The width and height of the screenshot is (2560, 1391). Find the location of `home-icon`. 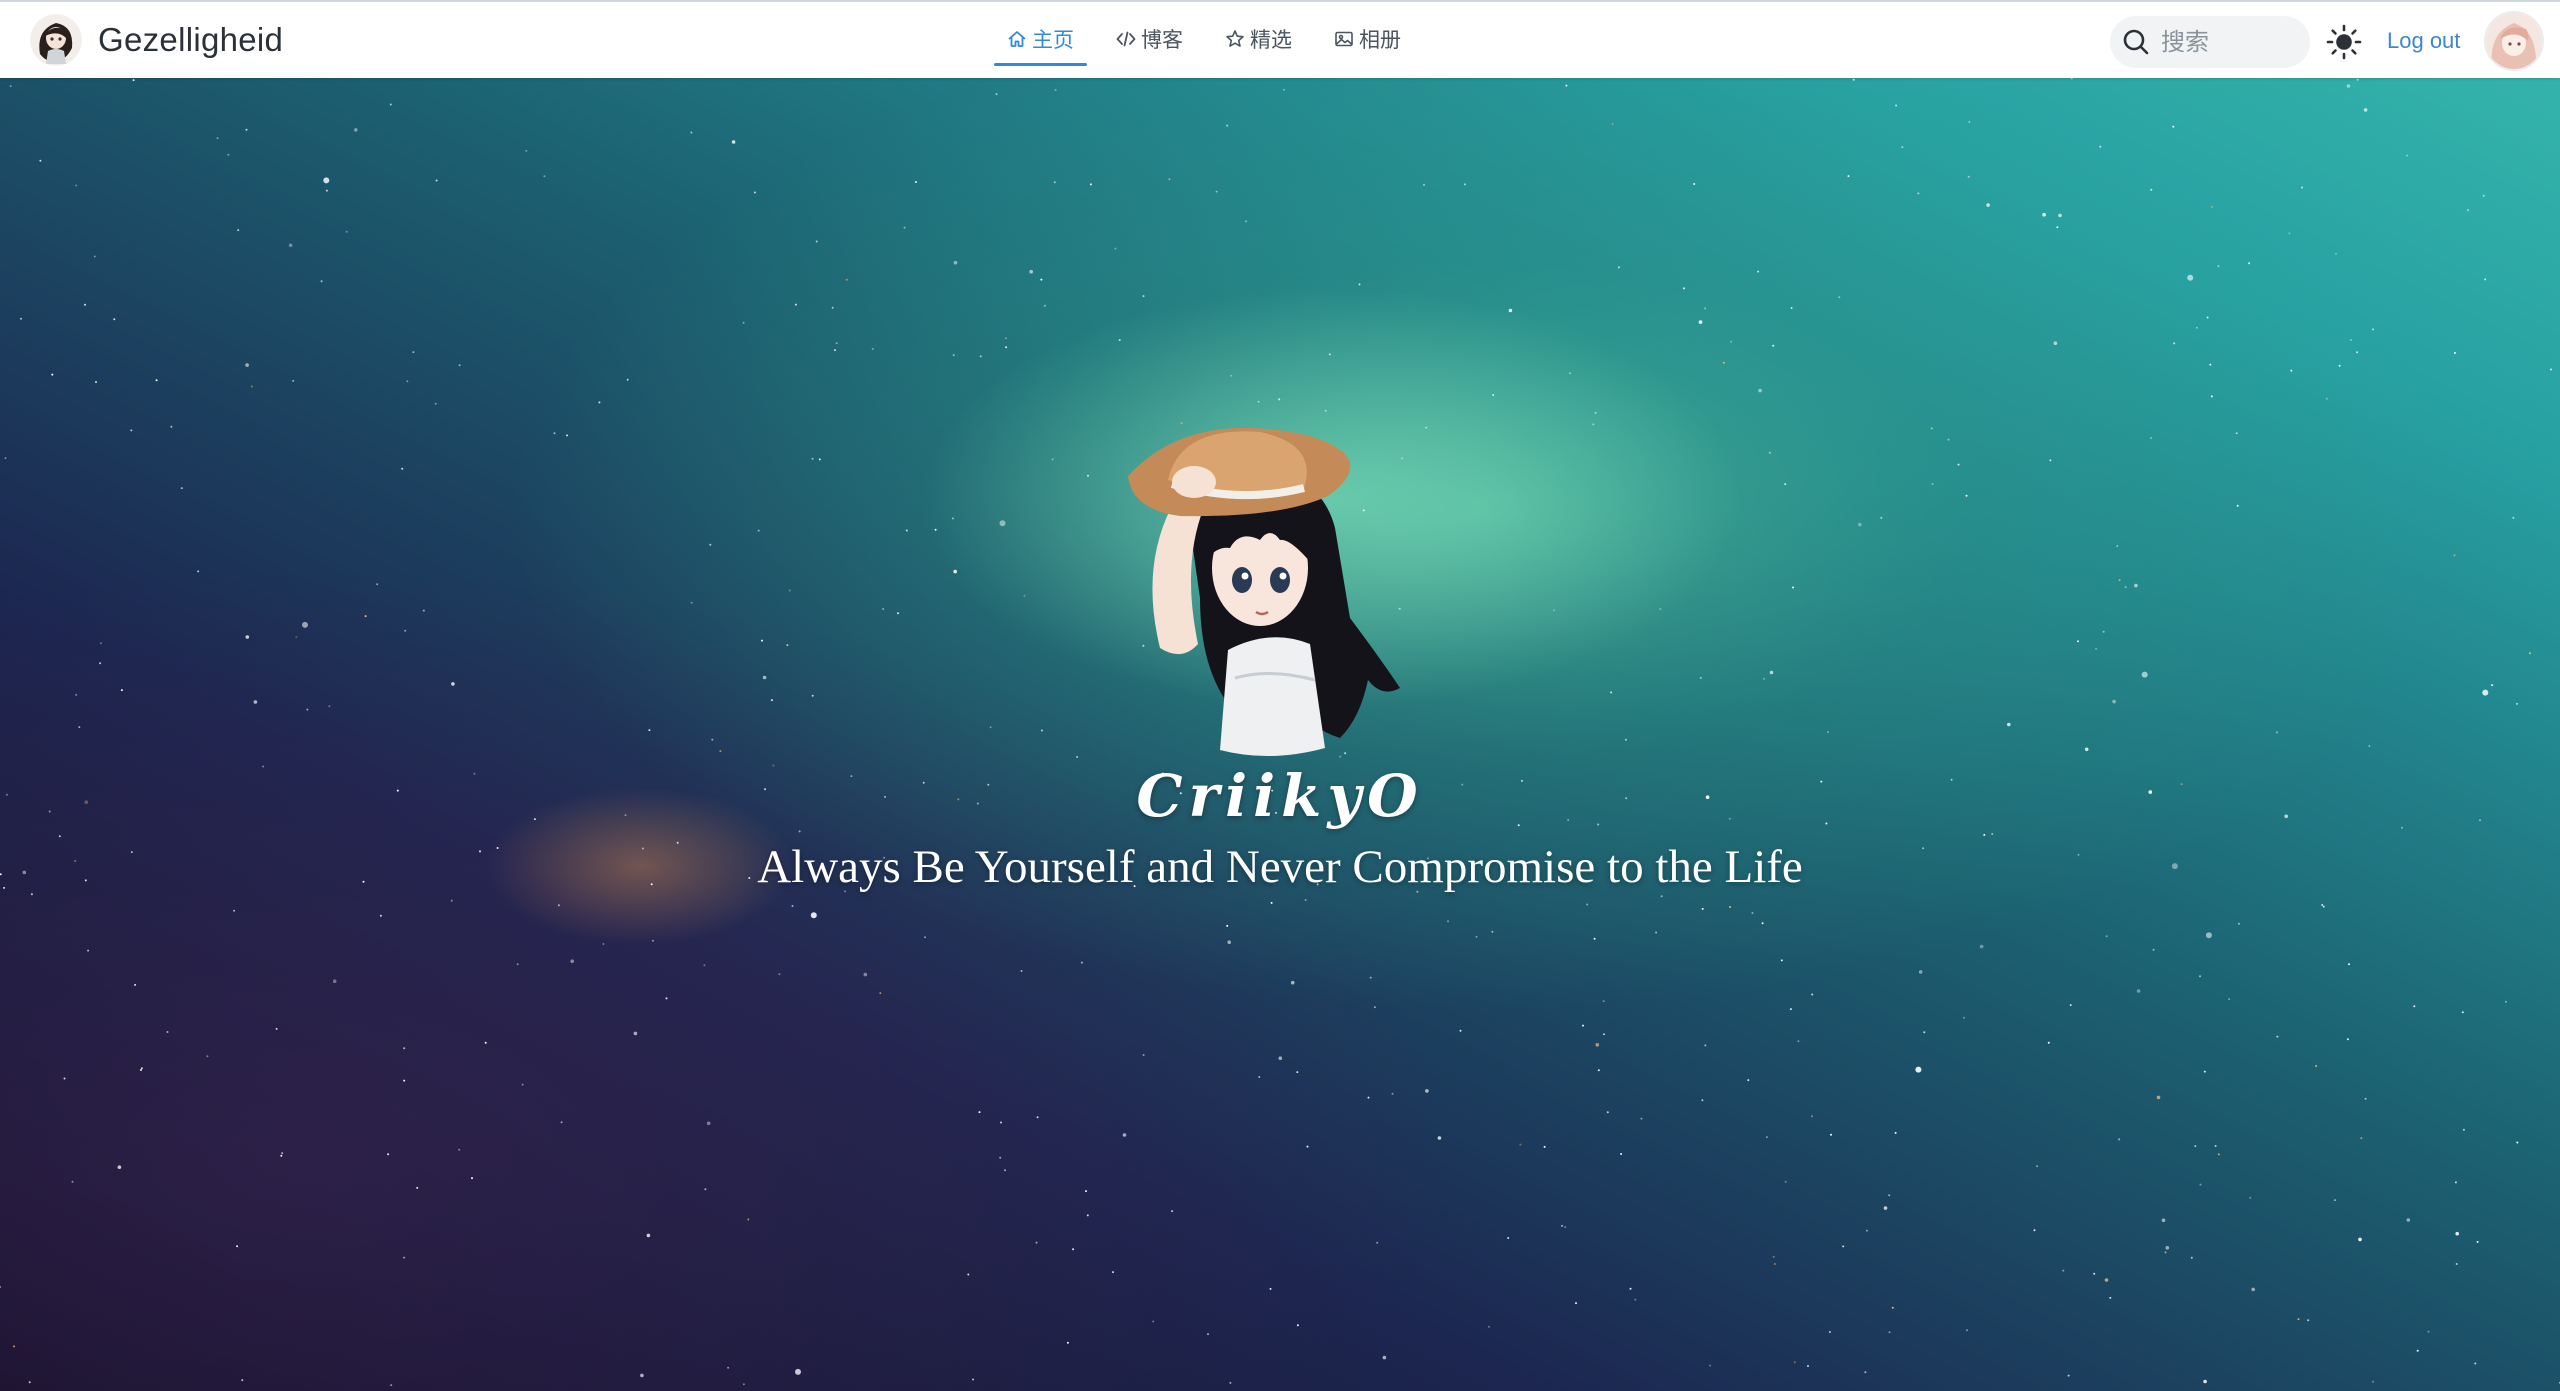

home-icon is located at coordinates (1017, 39).